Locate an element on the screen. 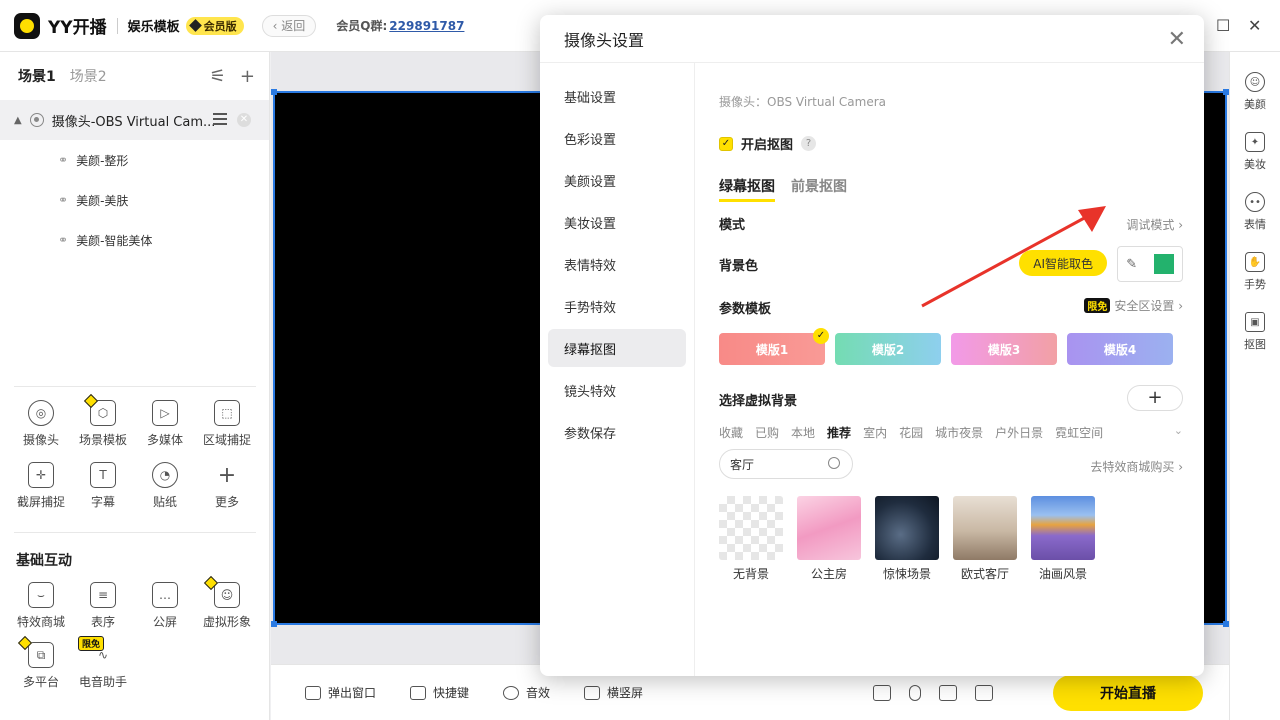 This screenshot has width=1280, height=720. bg-item-princess-room: 公主房 is located at coordinates (829, 539).